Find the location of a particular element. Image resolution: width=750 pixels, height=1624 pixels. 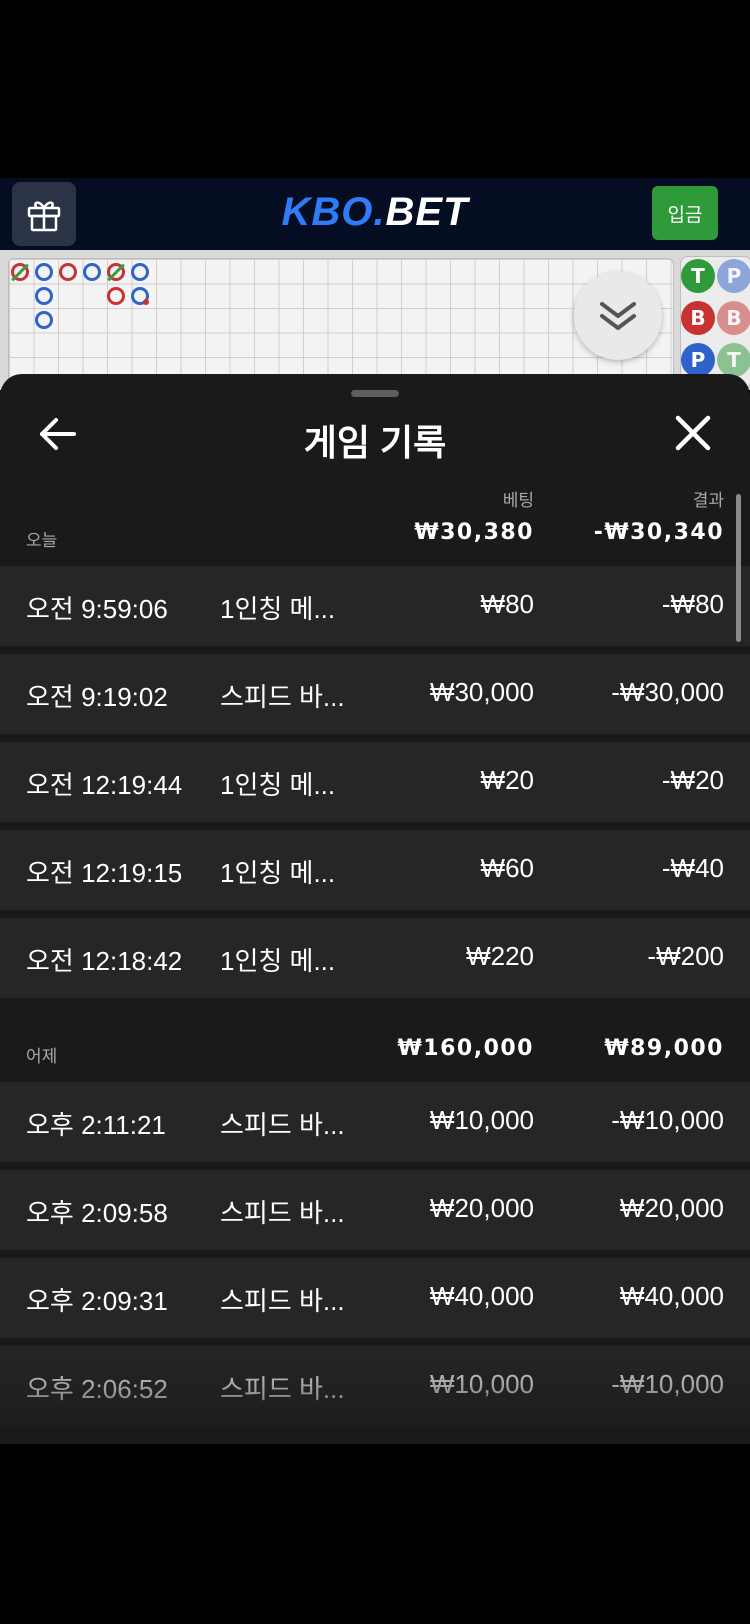

history-row: 오후 2:09:58 스피드 바... ₩20,000 ₩20,000 is located at coordinates (375, 1210).